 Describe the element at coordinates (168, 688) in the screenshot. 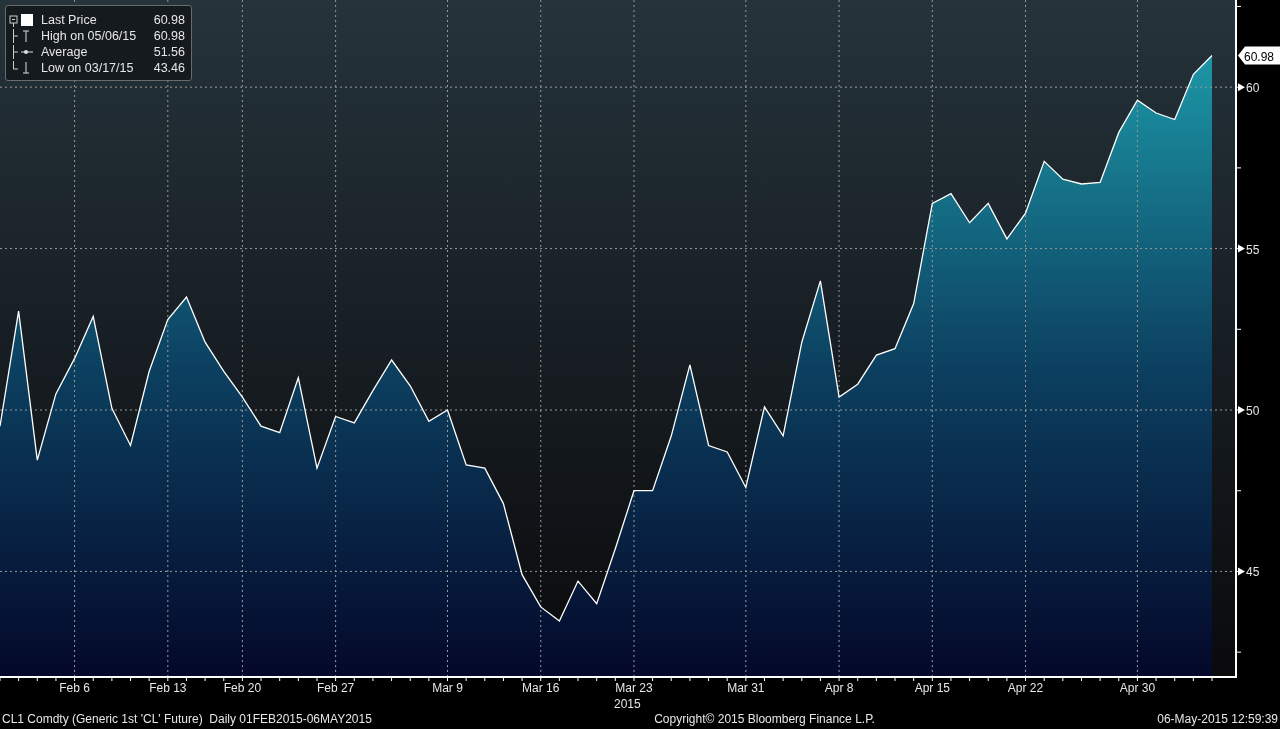

I see `x-axis-label: Feb 13` at that location.